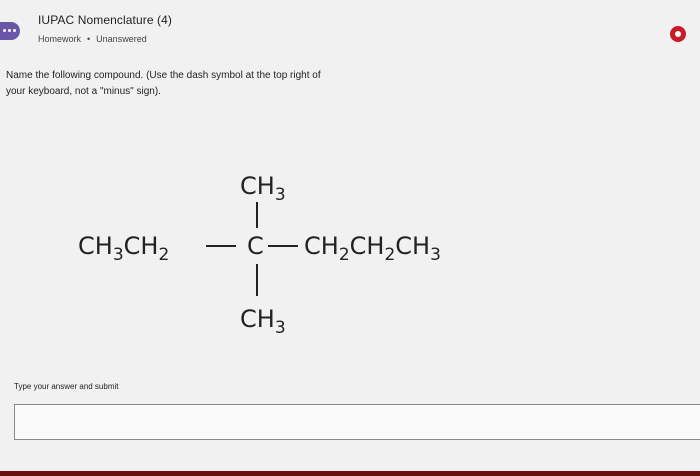 The width and height of the screenshot is (700, 476). I want to click on bottom-methyl-group: CH3, so click(263, 321).